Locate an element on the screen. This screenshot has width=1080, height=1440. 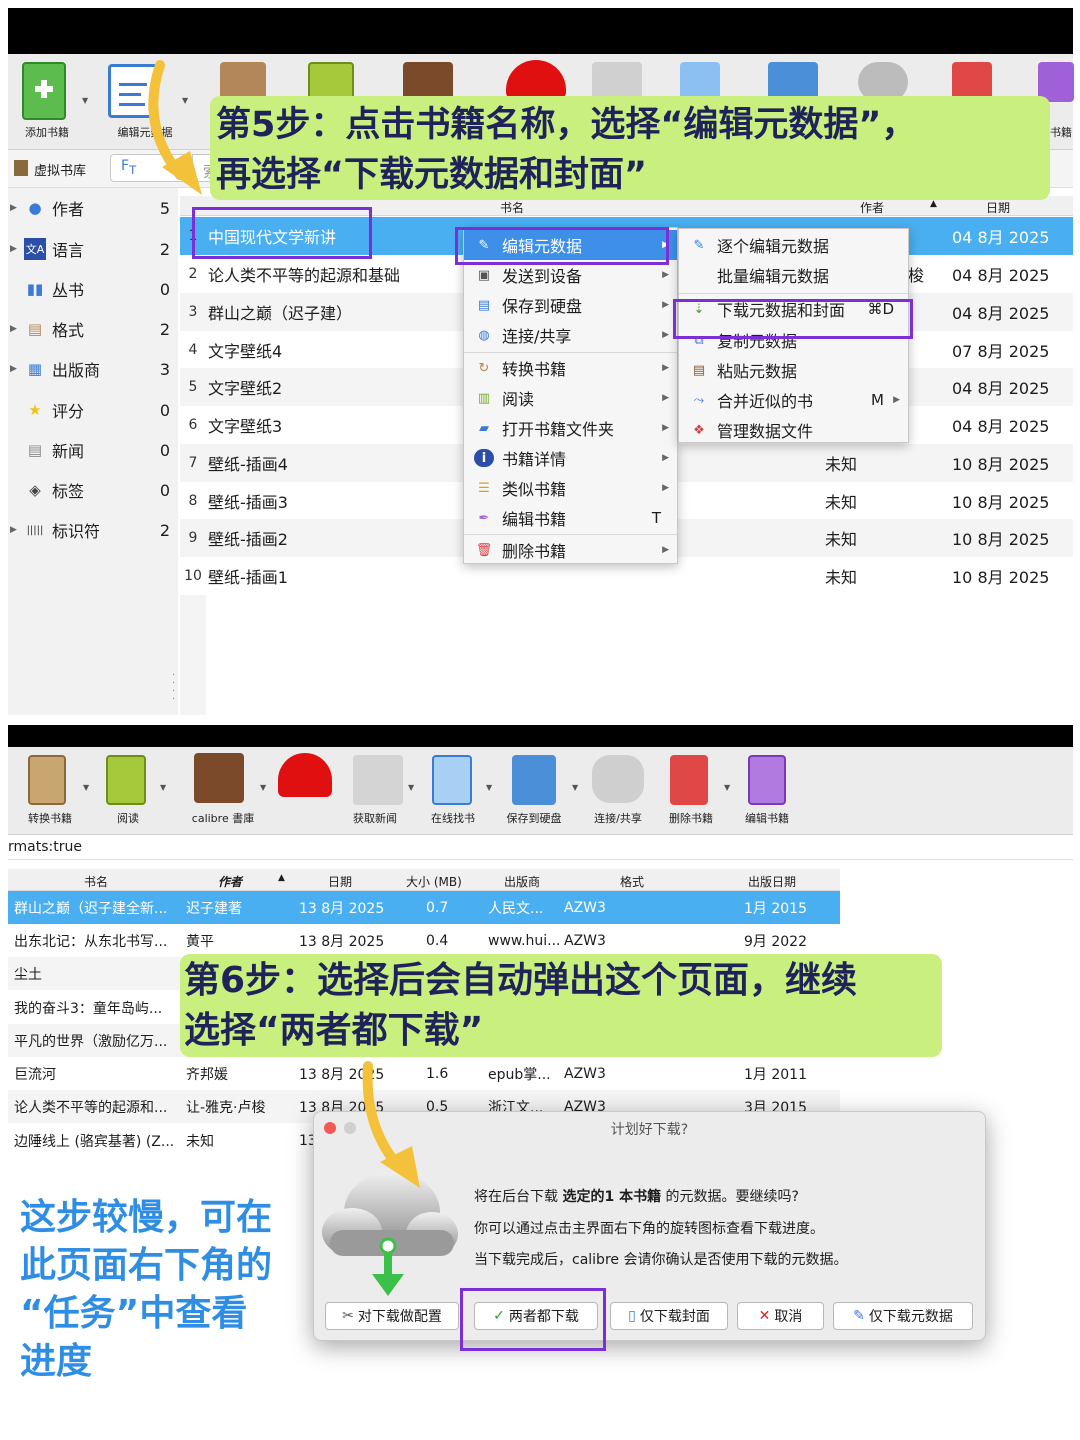
virtual-library-icon is located at coordinates (21, 168).